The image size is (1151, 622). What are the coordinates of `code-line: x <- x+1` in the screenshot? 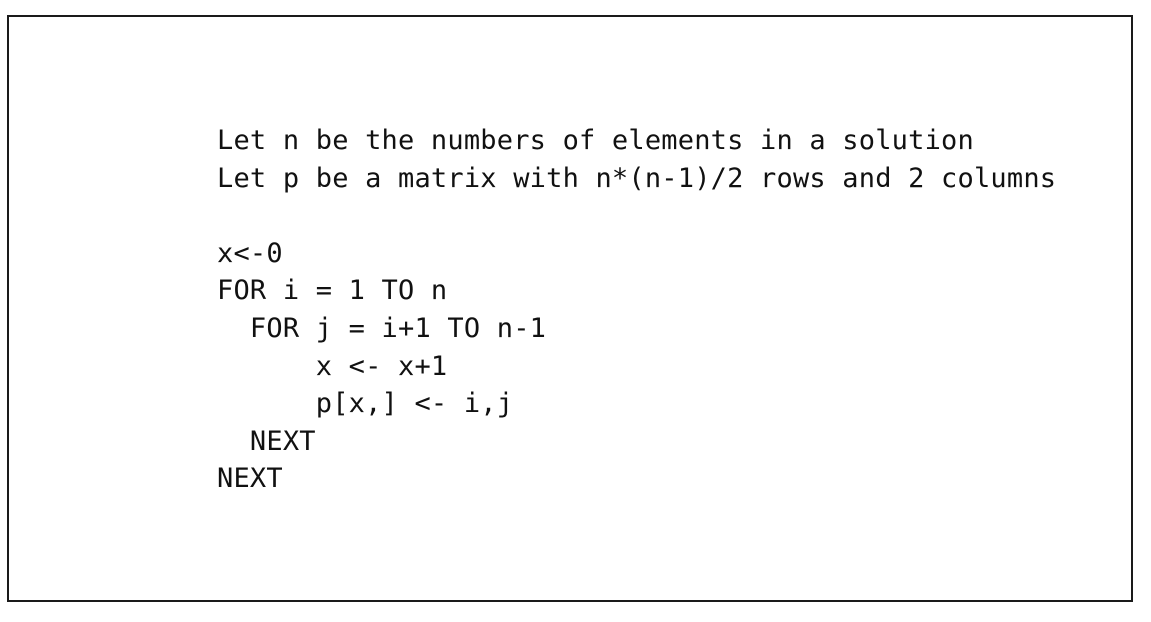 It's located at (332, 366).